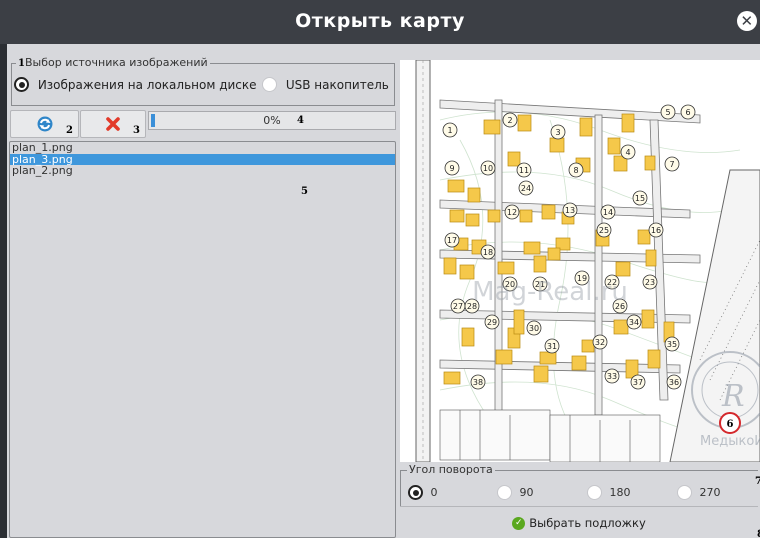 The height and width of the screenshot is (538, 760). I want to click on plot-number: 4, so click(627, 152).